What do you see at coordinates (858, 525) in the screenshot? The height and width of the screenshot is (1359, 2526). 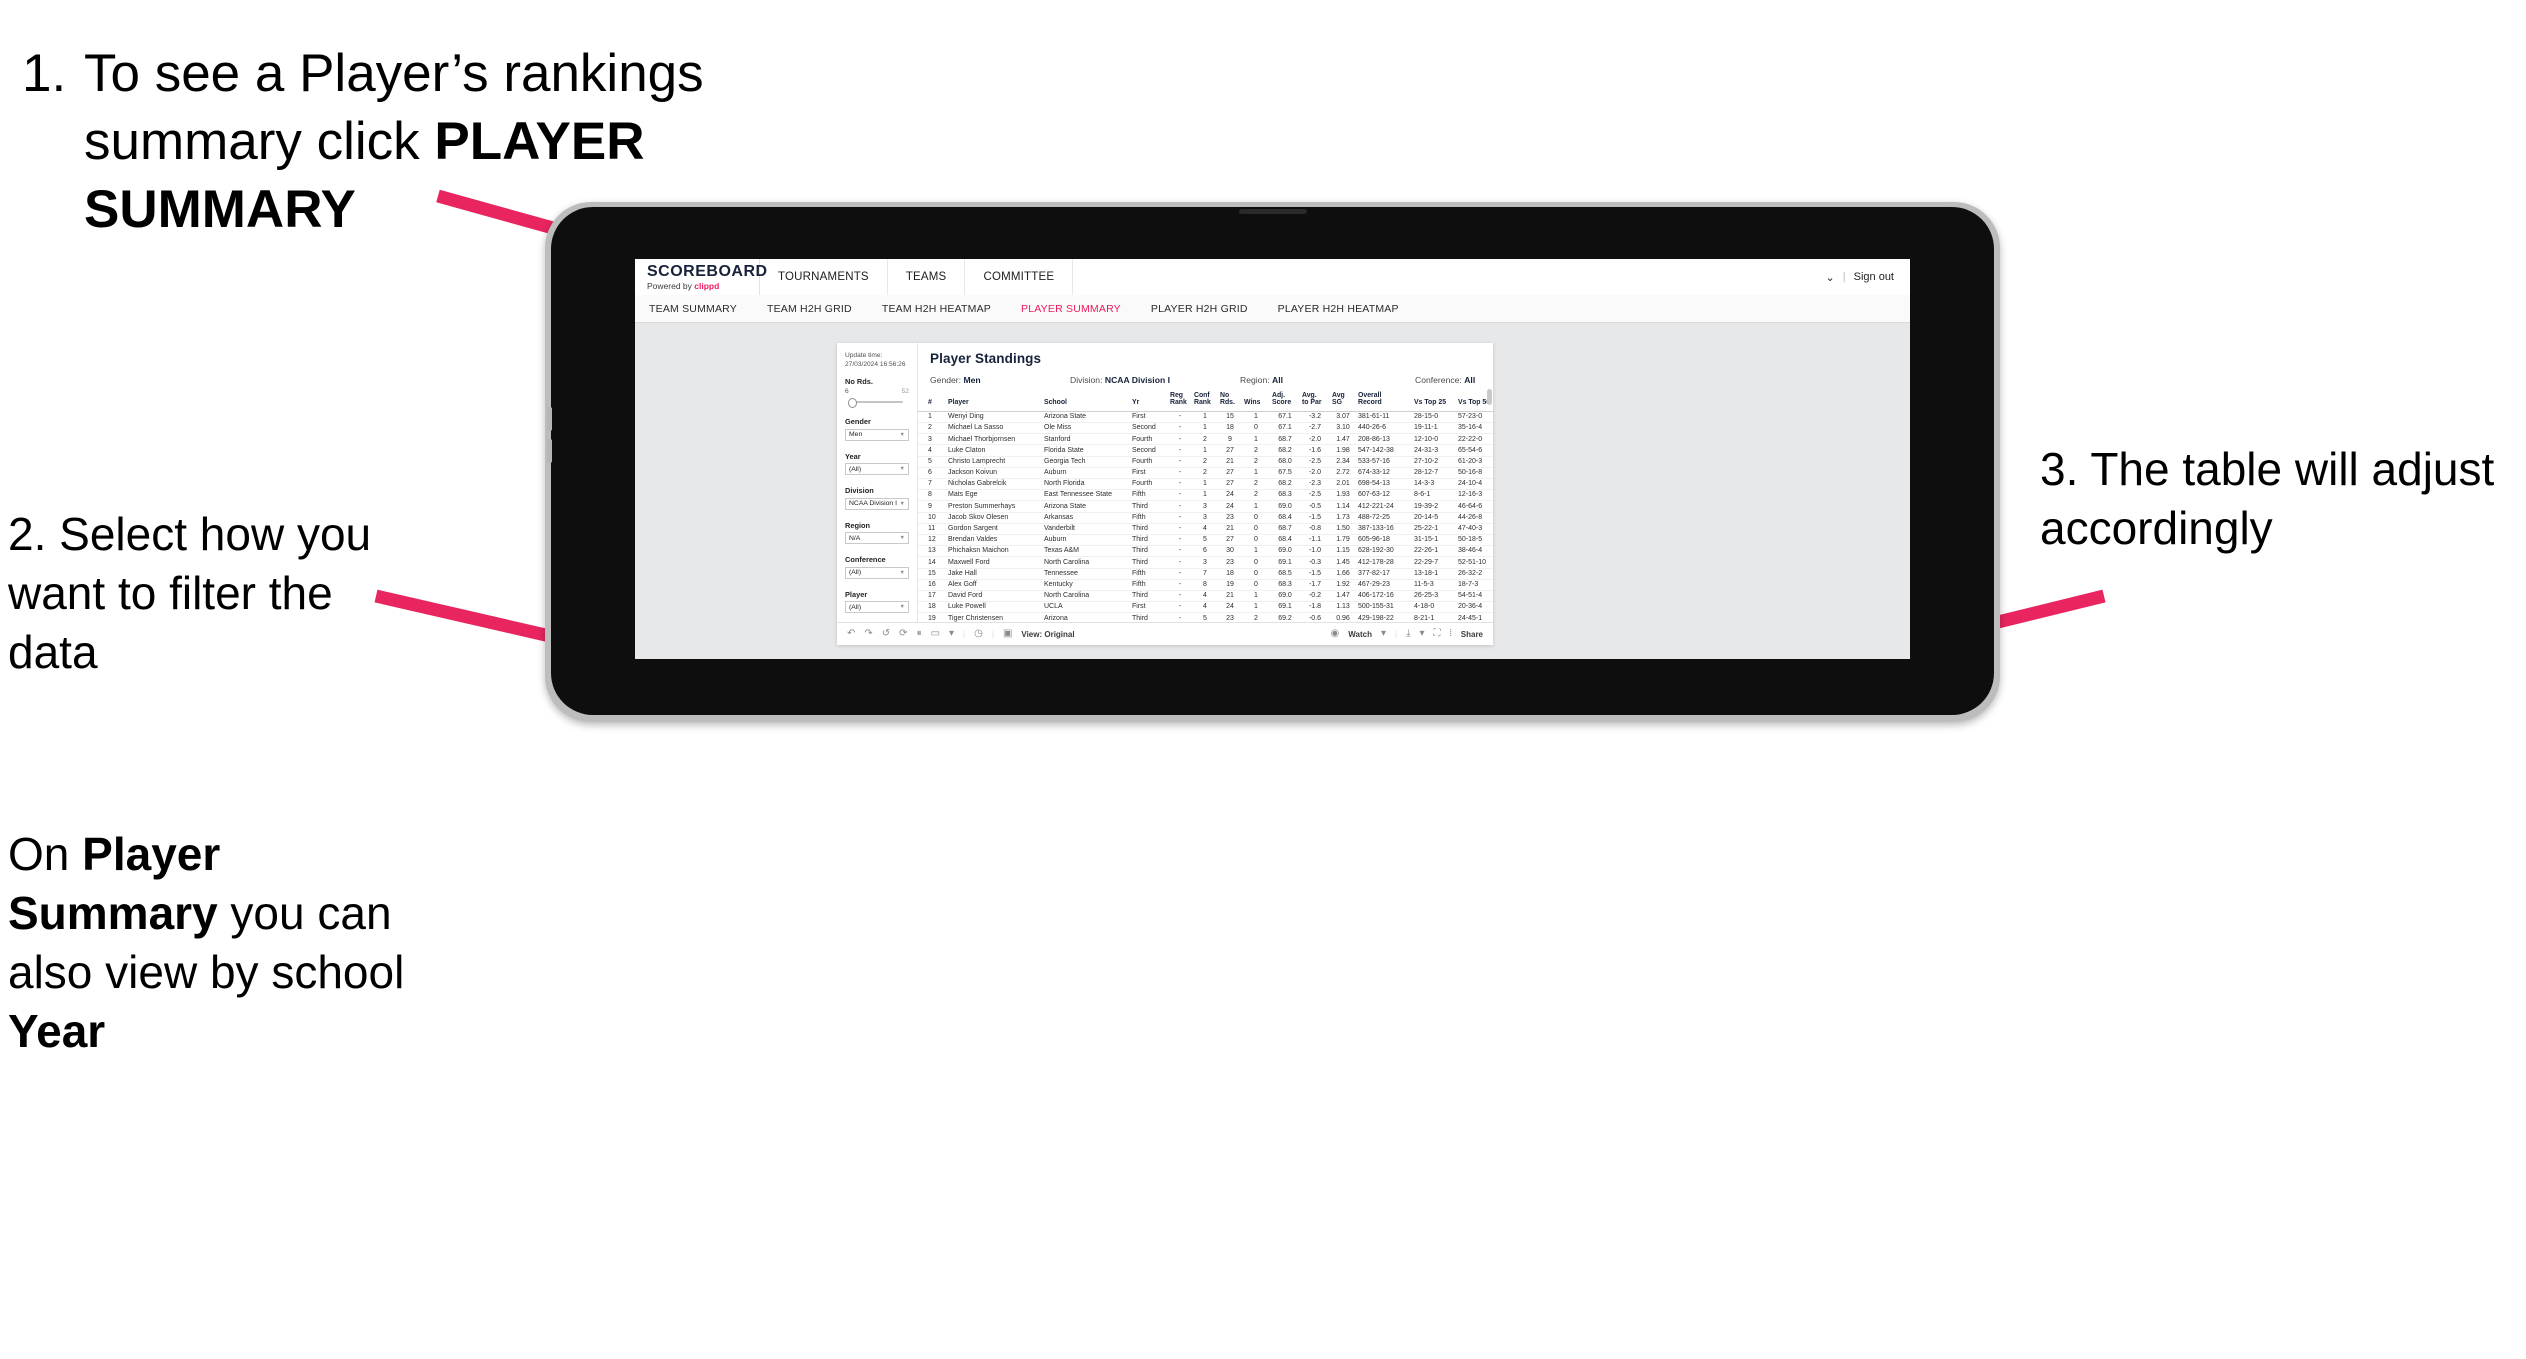 I see `filter-region-label: Region` at bounding box center [858, 525].